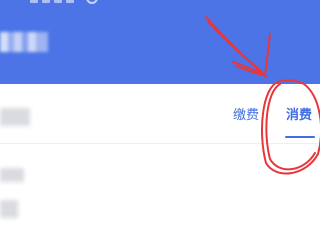 Image resolution: width=320 pixels, height=240 pixels. What do you see at coordinates (24, 42) in the screenshot?
I see `header-title-blurred` at bounding box center [24, 42].